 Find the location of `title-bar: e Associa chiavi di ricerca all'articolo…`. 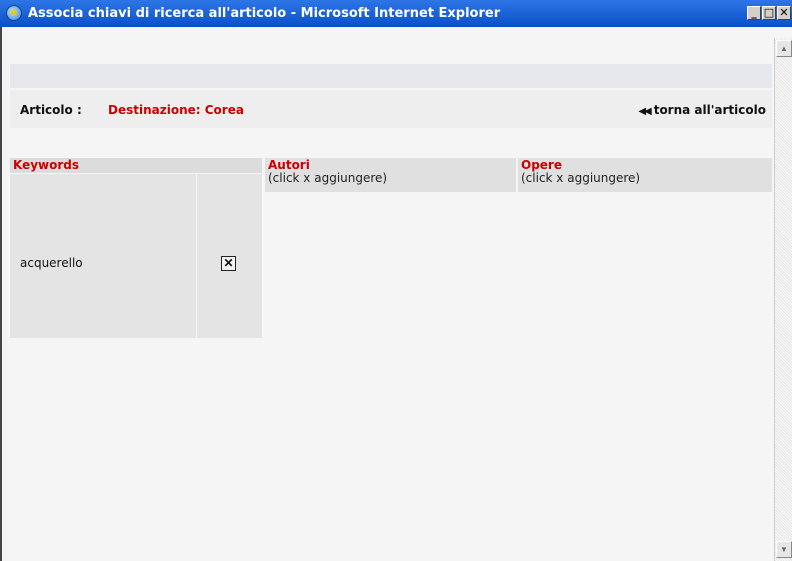

title-bar: e Associa chiavi di ricerca all'articolo… is located at coordinates (396, 13).